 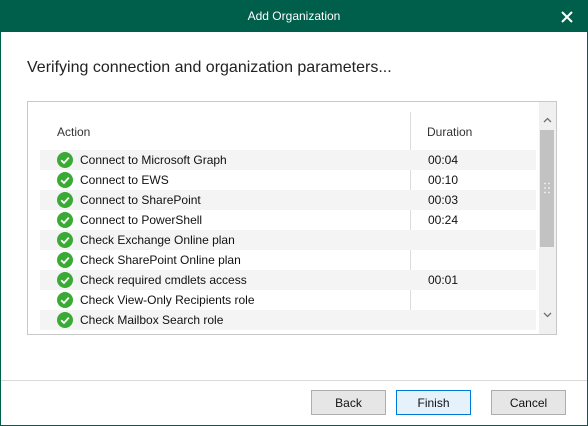 I want to click on row-action: Connect to PowerShell, so click(x=141, y=220).